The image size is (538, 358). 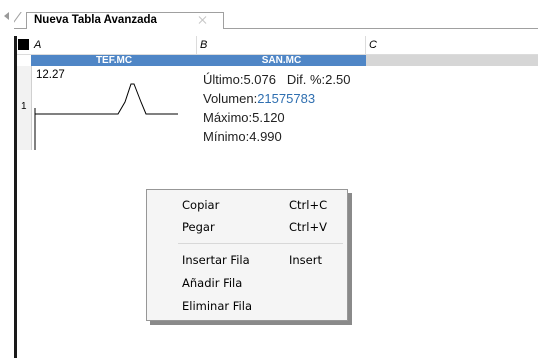 What do you see at coordinates (247, 205) in the screenshot?
I see `menu-item-copiar: Copiar Ctrl+C` at bounding box center [247, 205].